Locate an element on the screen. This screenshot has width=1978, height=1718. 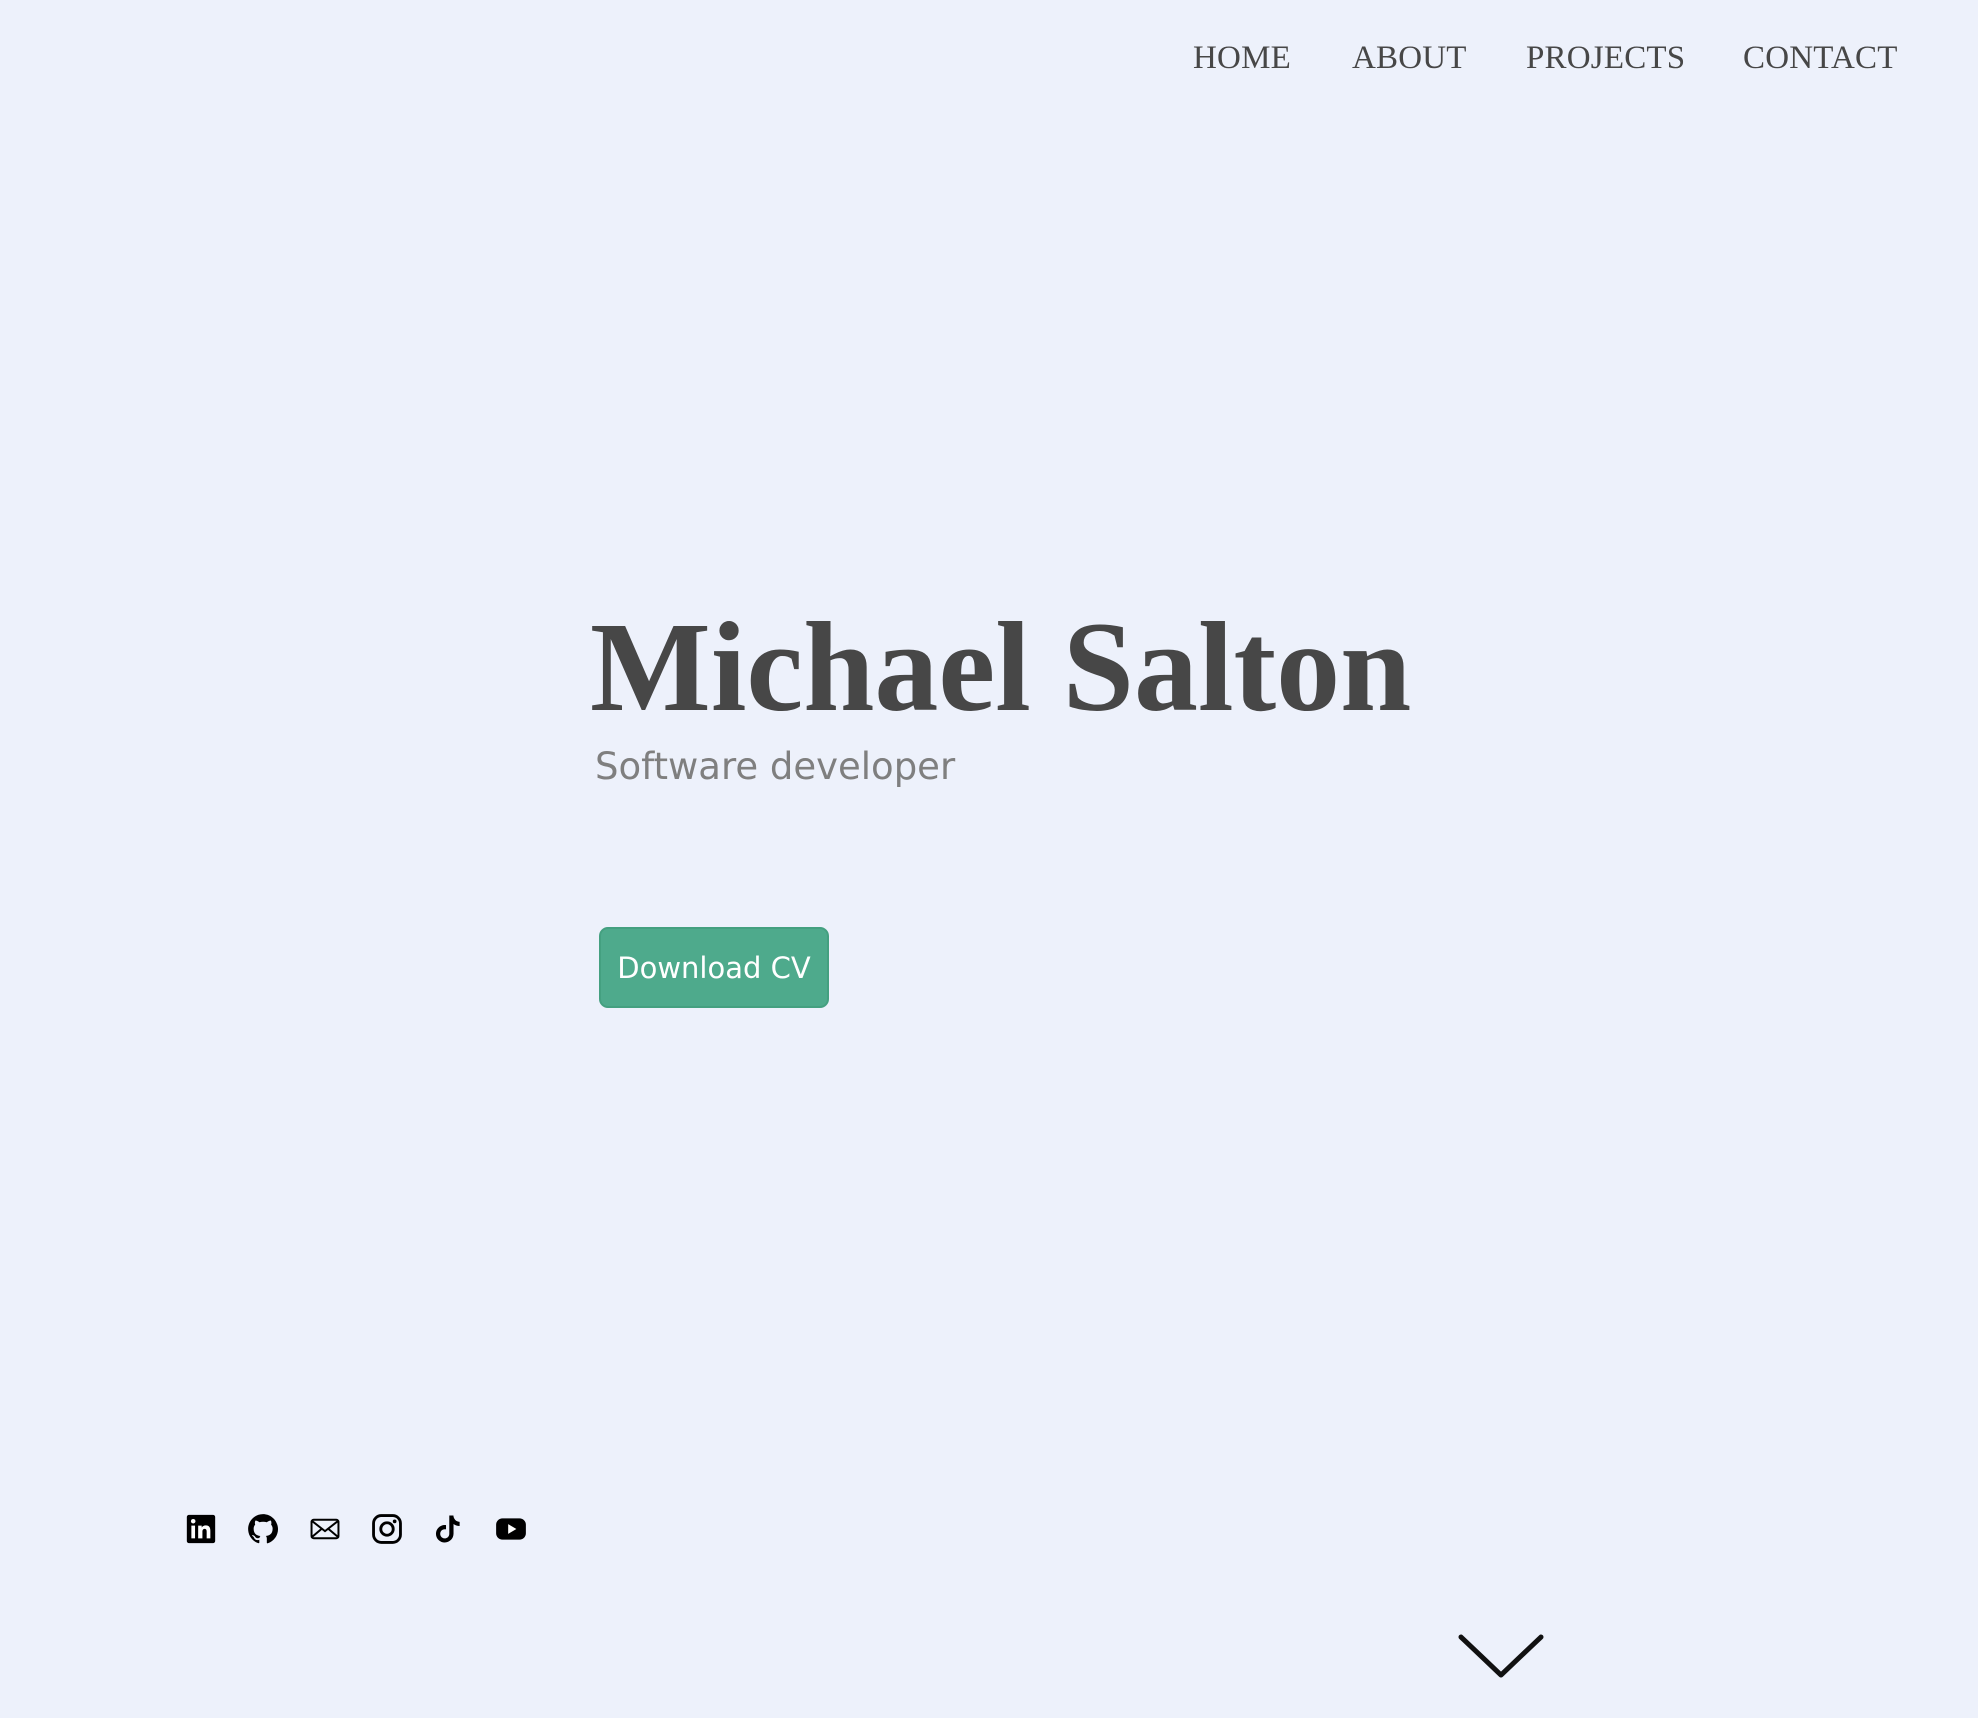
nav-link-home: HOME is located at coordinates (1242, 58).